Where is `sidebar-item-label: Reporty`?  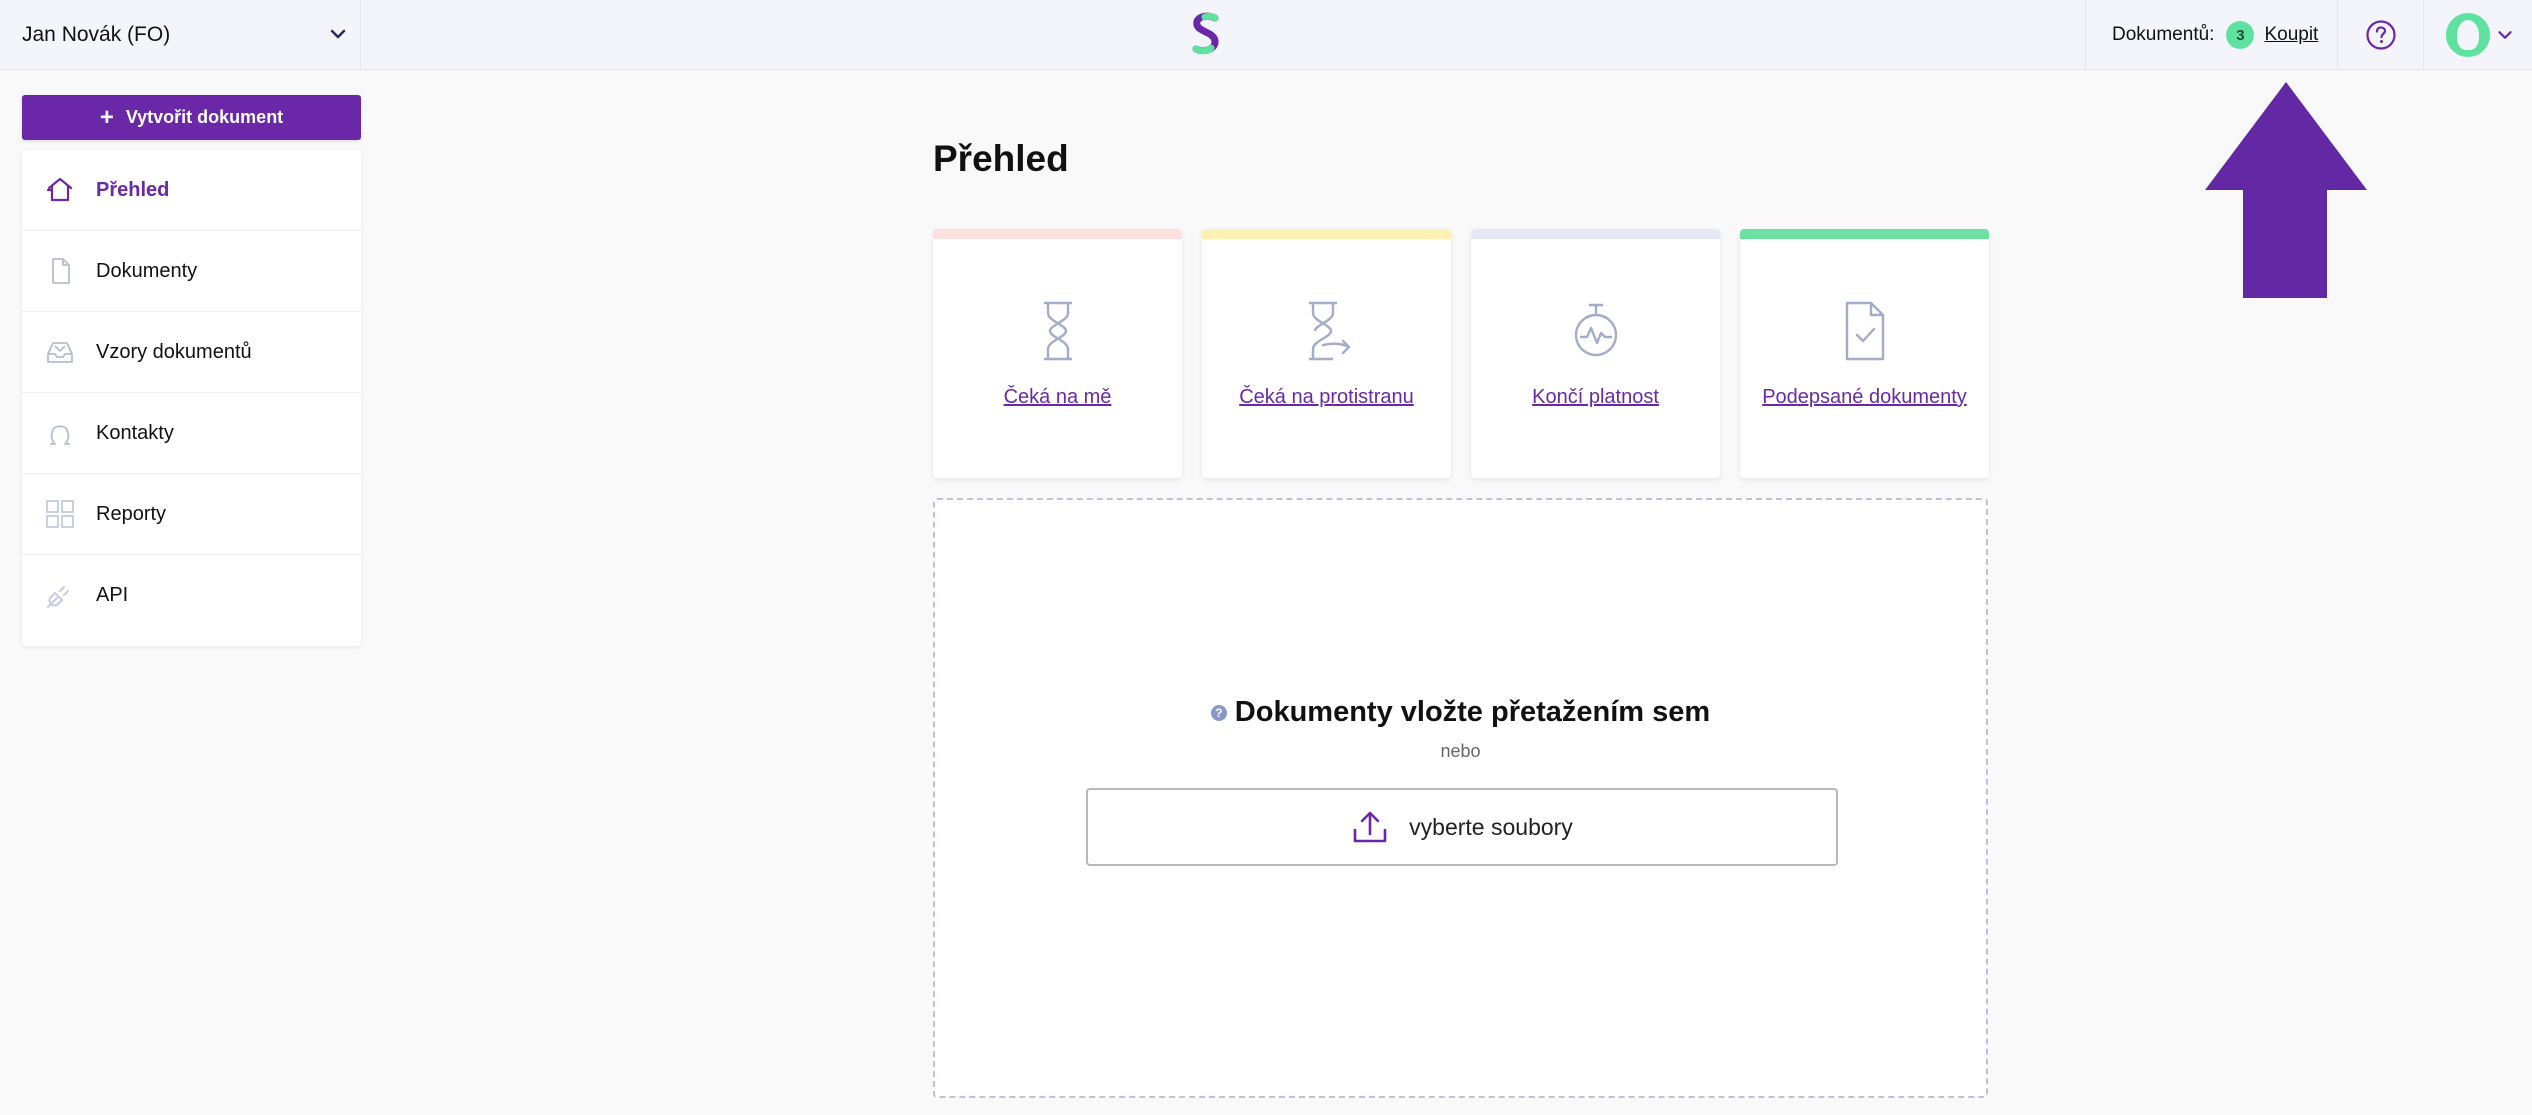 sidebar-item-label: Reporty is located at coordinates (131, 513).